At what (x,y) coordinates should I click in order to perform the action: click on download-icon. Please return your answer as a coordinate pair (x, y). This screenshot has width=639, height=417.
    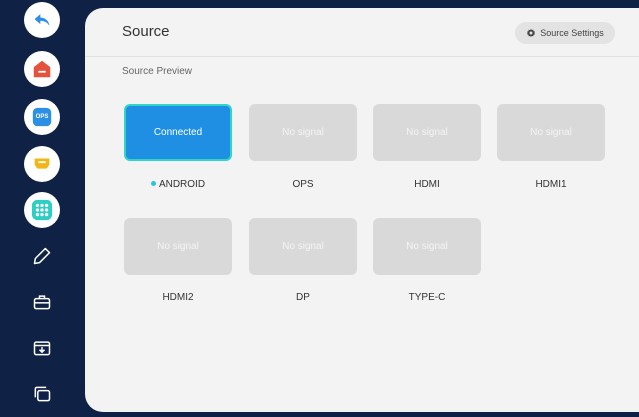
    Looking at the image, I should click on (42, 348).